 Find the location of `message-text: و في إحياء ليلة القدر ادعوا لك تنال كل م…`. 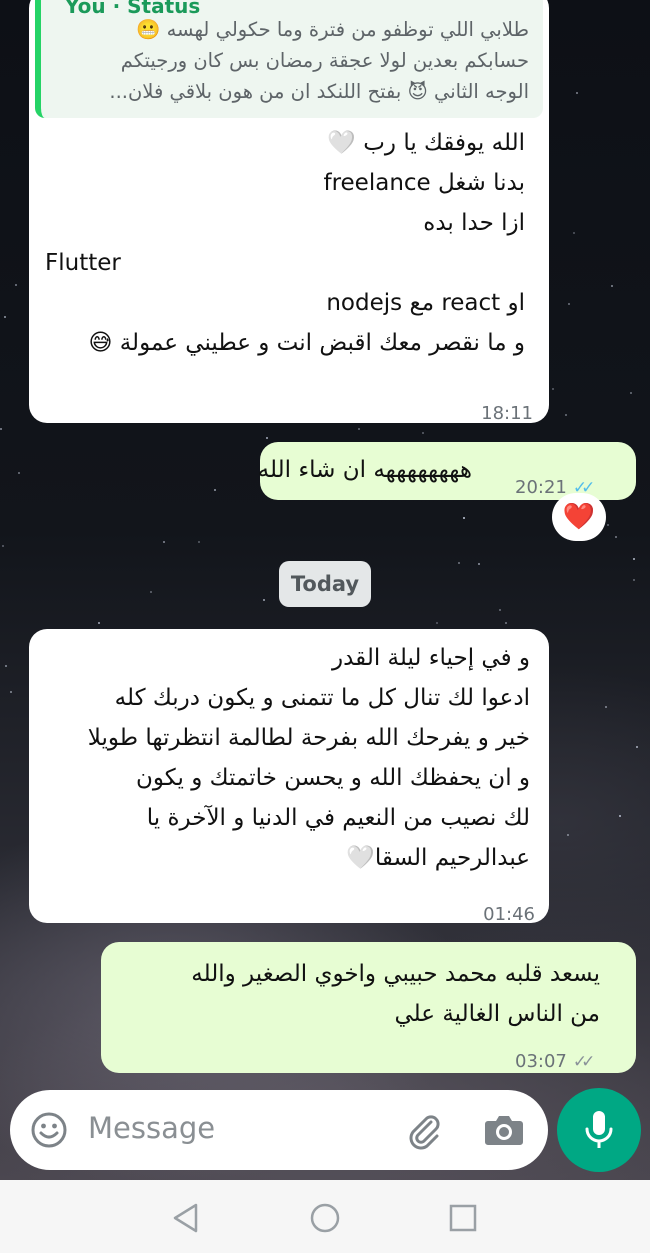

message-text: و في إحياء ليلة القدر ادعوا لك تنال كل م… is located at coordinates (282, 758).